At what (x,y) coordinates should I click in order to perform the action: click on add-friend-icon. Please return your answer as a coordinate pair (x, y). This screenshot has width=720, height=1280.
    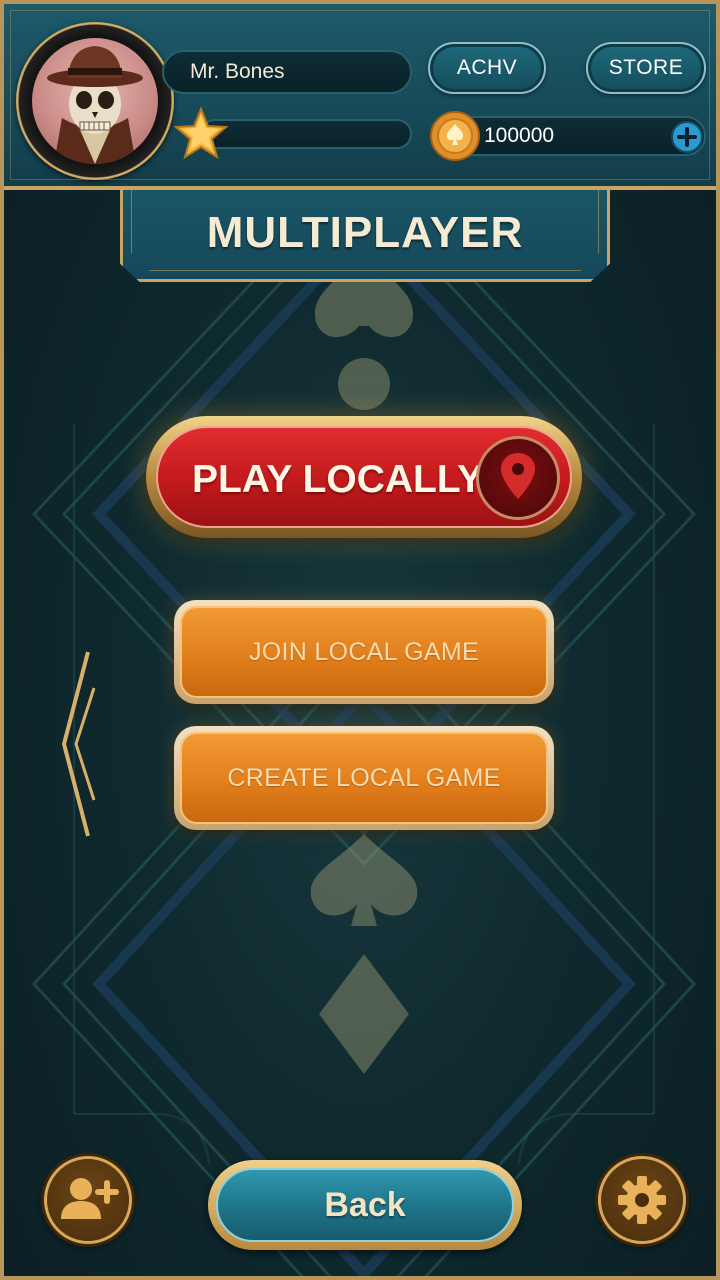
    Looking at the image, I should click on (90, 1198).